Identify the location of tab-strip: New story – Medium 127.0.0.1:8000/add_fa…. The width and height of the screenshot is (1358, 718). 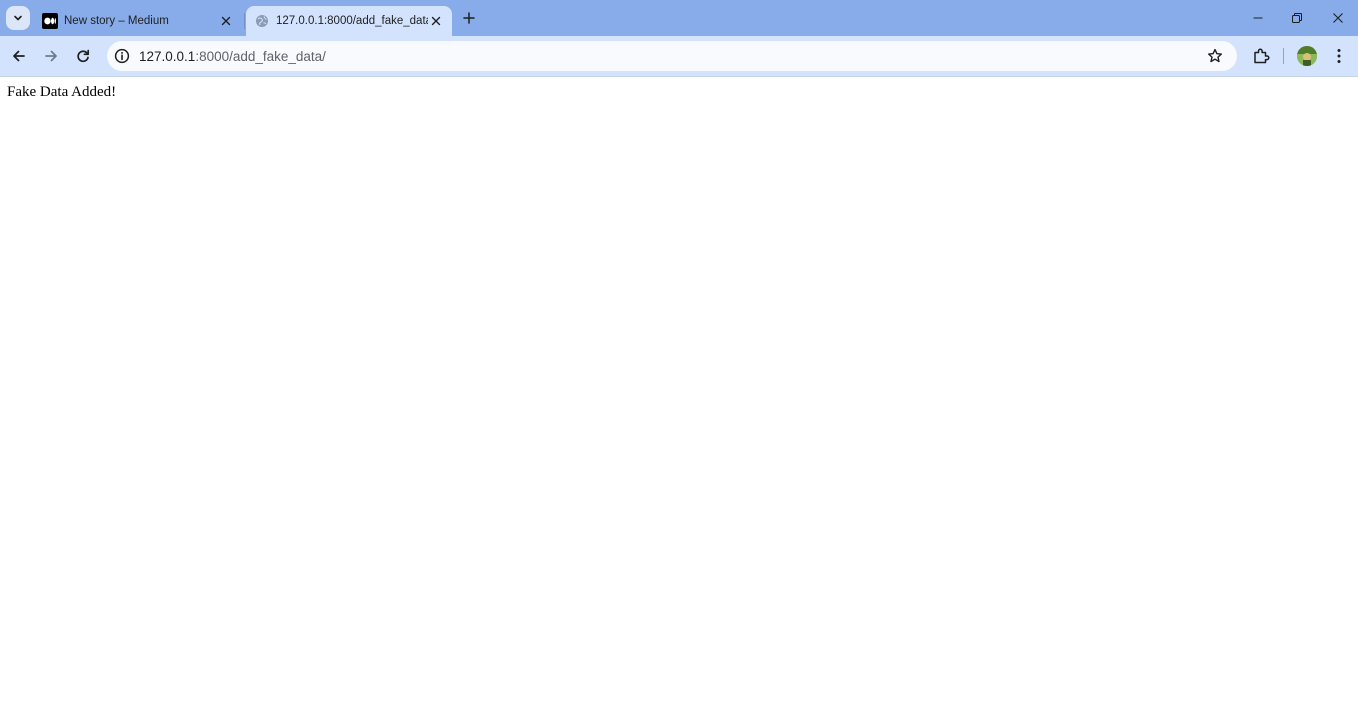
(679, 18).